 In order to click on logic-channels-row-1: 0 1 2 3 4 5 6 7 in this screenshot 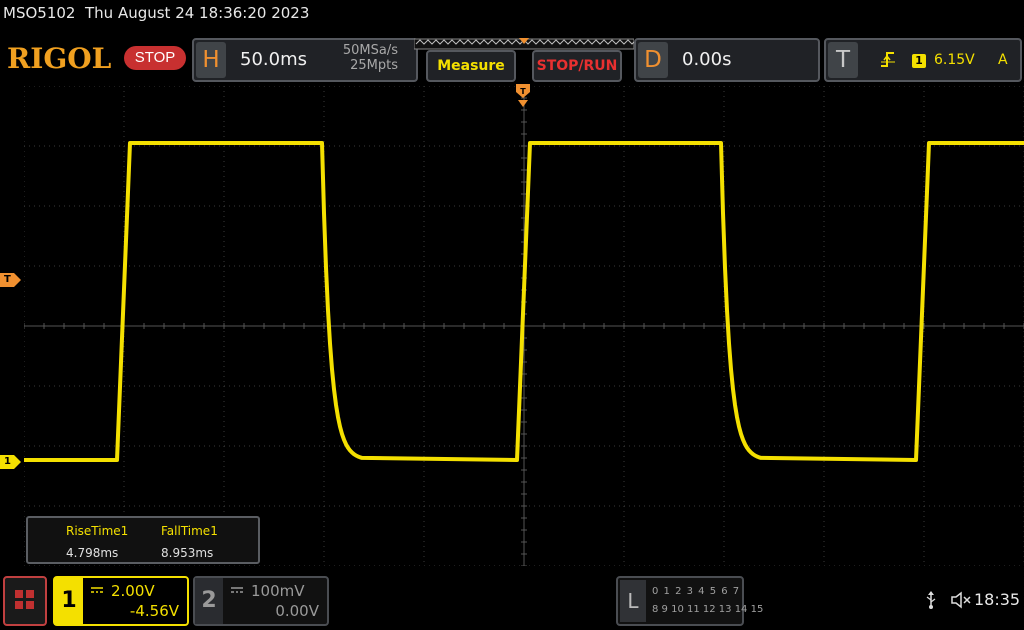, I will do `click(696, 591)`.